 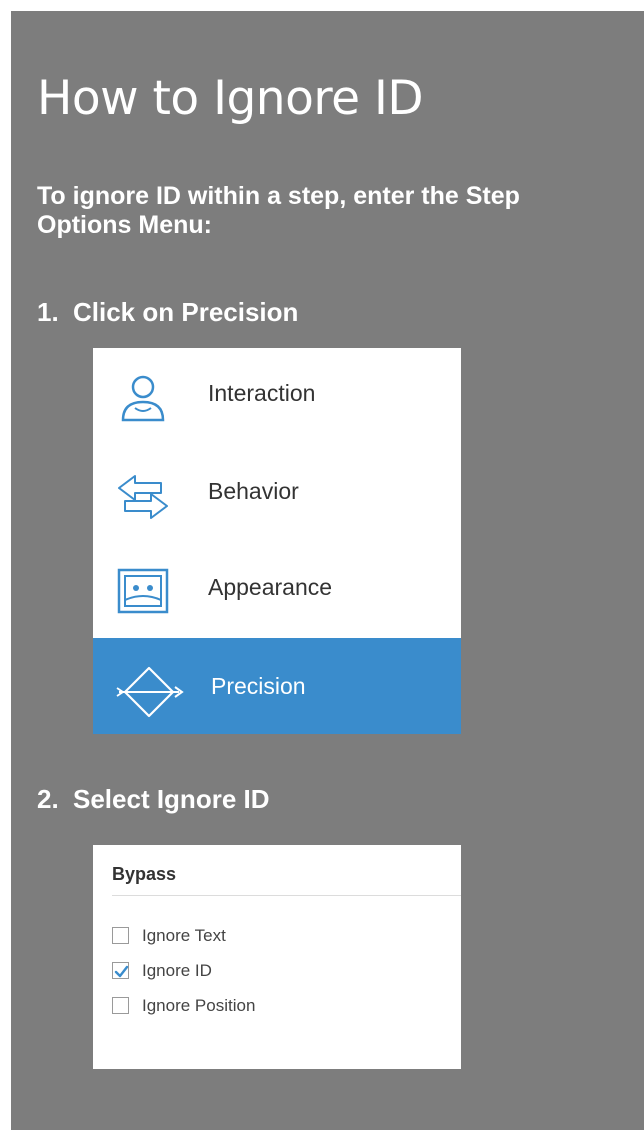 I want to click on step-2: 2. Select Ignore ID, so click(x=153, y=799).